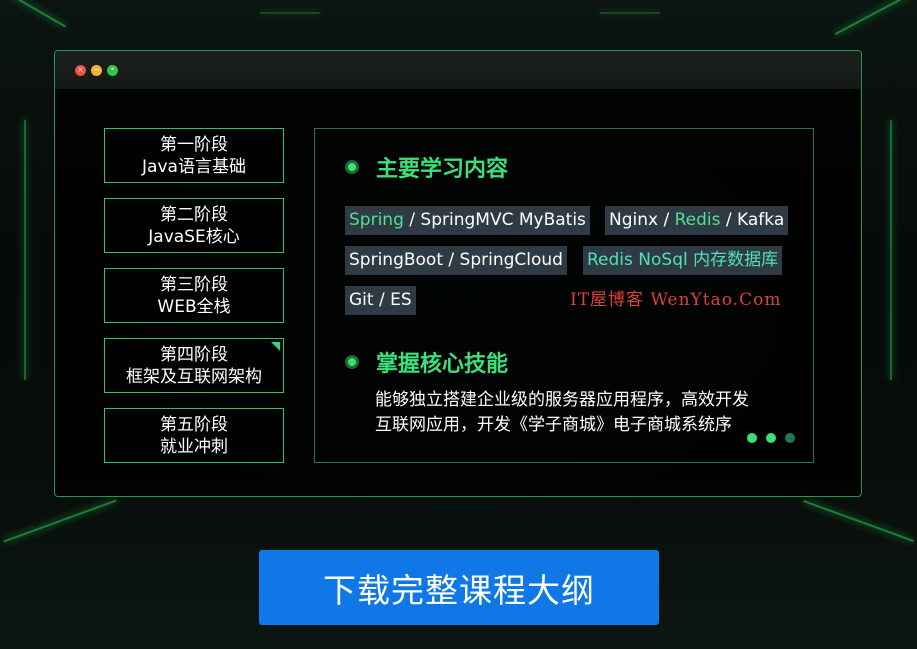 This screenshot has height=649, width=917. I want to click on stage-title: 第一阶段, so click(194, 144).